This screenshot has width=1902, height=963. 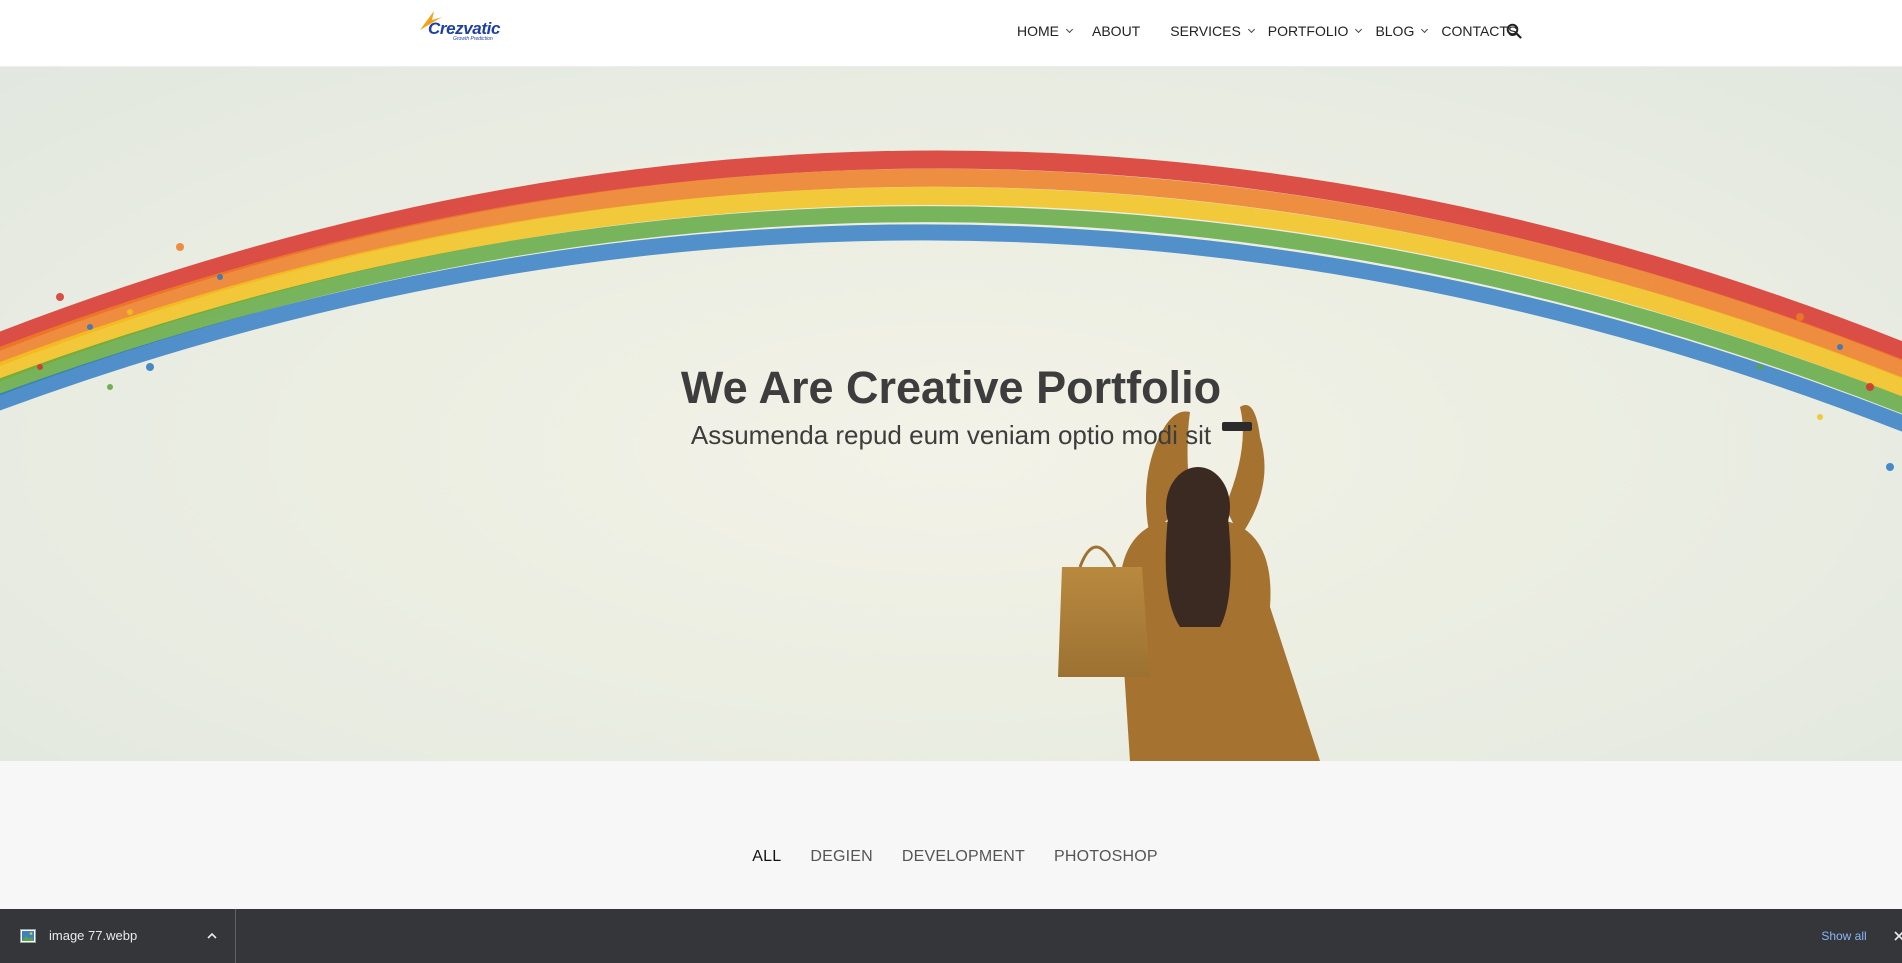 What do you see at coordinates (951, 387) in the screenshot?
I see `hero-title: We Are Creative Portfolio` at bounding box center [951, 387].